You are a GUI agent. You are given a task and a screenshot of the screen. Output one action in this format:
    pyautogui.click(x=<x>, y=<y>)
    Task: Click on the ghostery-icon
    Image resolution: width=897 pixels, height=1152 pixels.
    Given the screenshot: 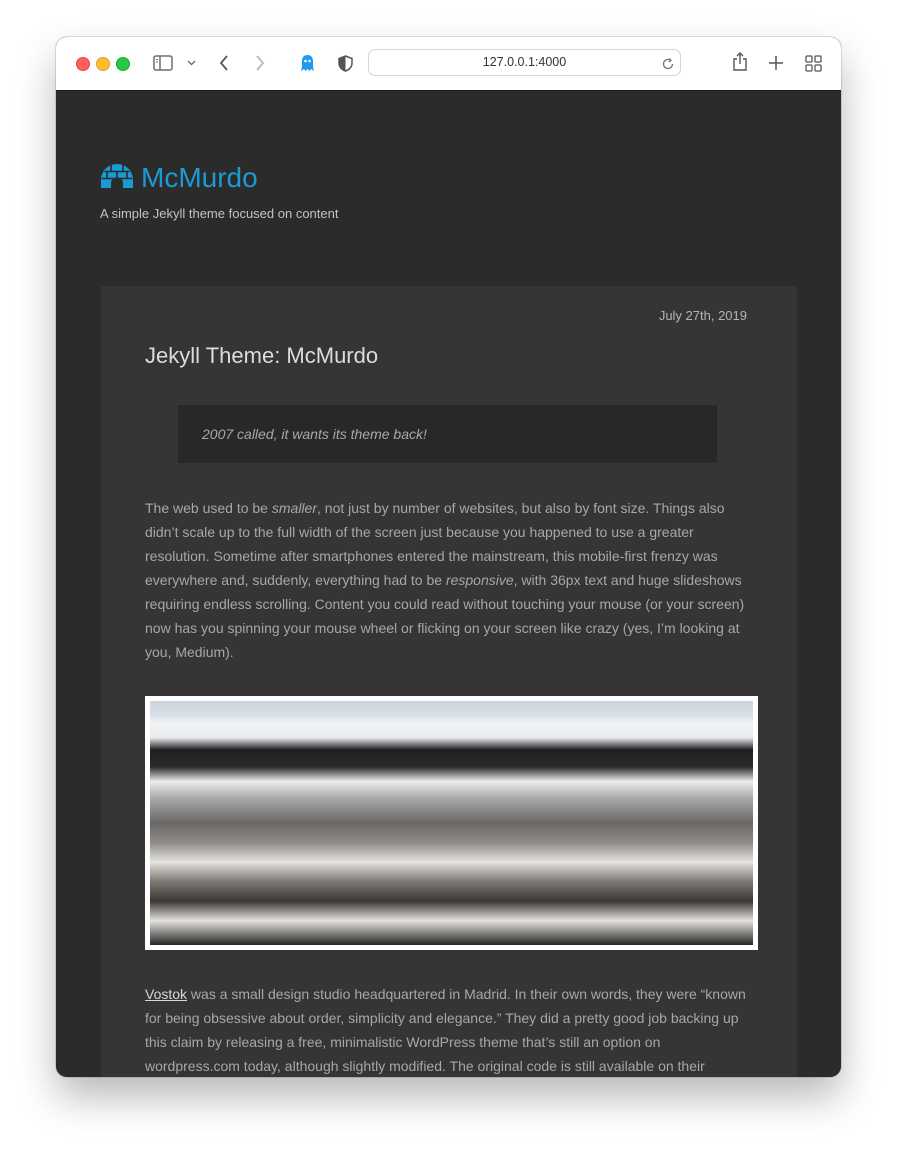 What is the action you would take?
    pyautogui.click(x=307, y=63)
    